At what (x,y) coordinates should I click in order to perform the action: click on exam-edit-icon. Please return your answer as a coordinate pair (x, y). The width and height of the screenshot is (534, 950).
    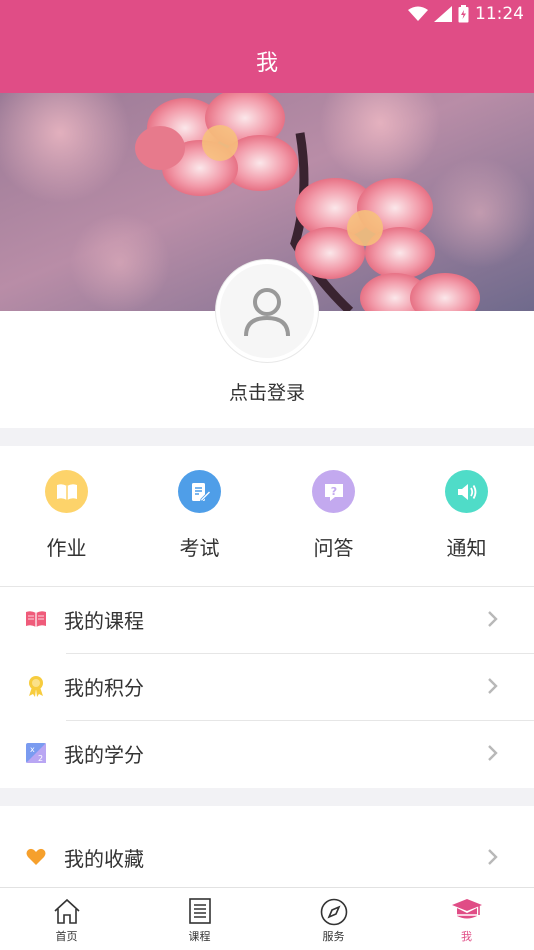
    Looking at the image, I should click on (199, 491).